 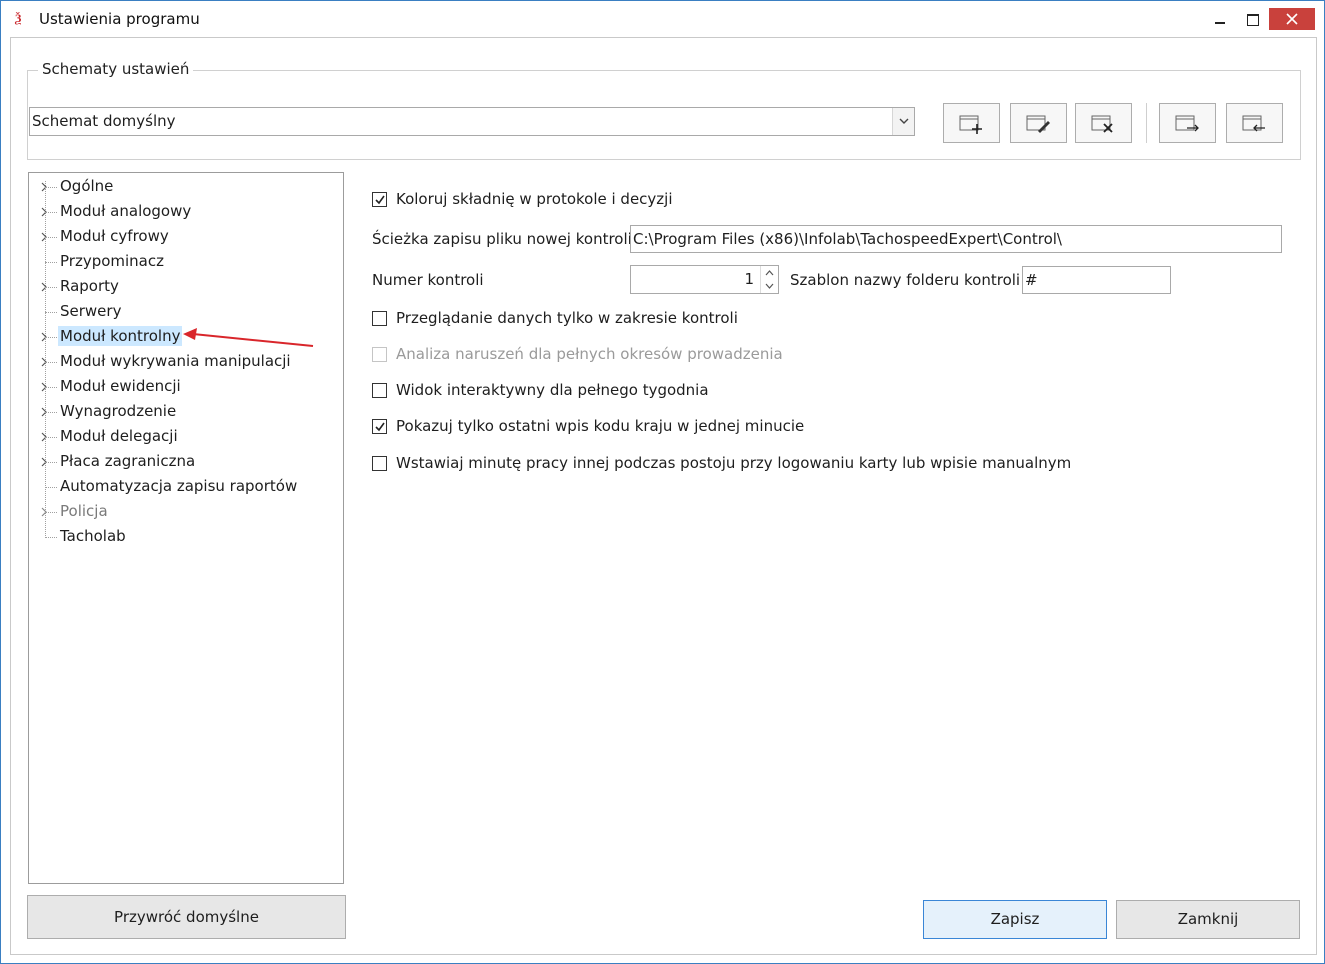 I want to click on tree-item-label-selected: Moduł kontrolny, so click(x=120, y=336).